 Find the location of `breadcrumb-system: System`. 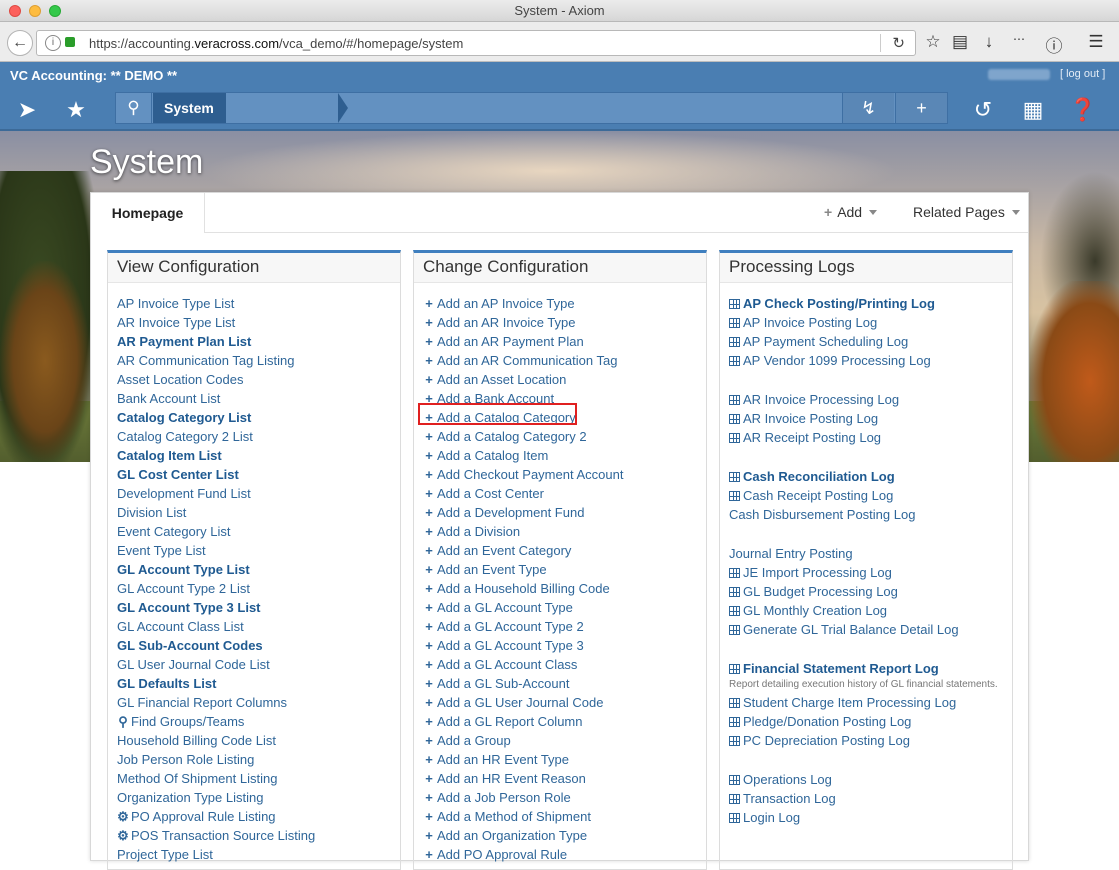

breadcrumb-system: System is located at coordinates (189, 108).